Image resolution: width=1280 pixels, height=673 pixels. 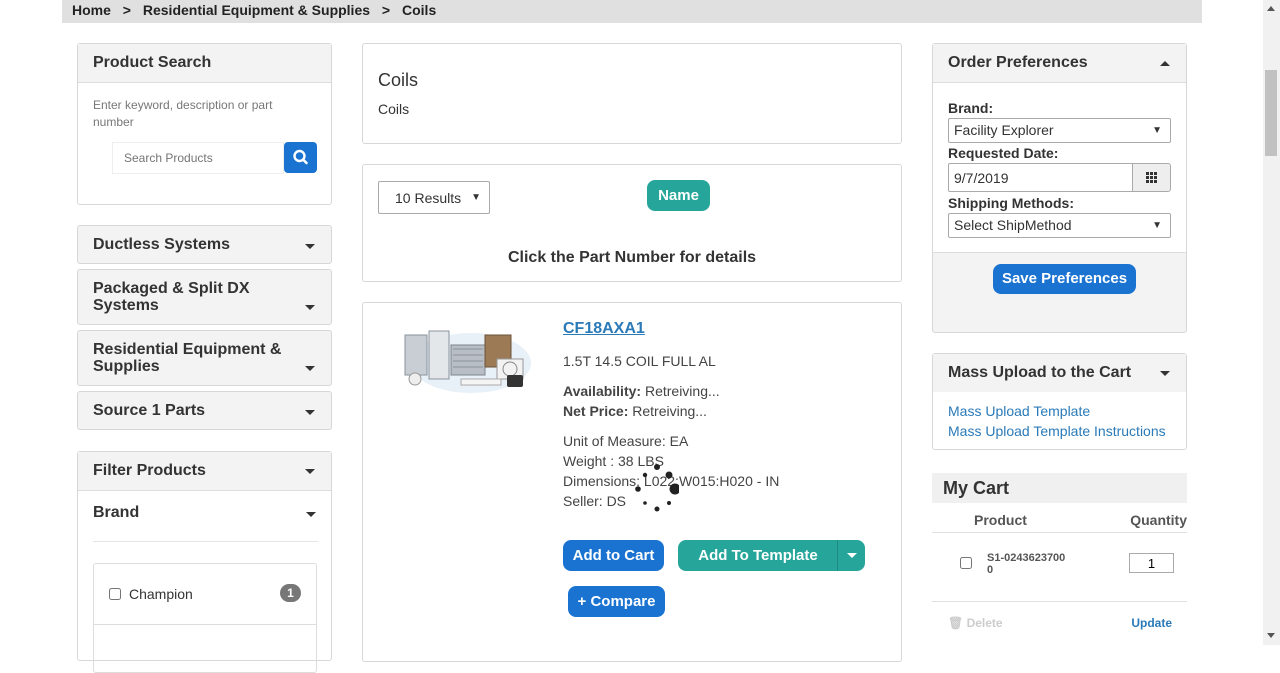 I want to click on table-row: S1-02436237000, so click(x=1059, y=568).